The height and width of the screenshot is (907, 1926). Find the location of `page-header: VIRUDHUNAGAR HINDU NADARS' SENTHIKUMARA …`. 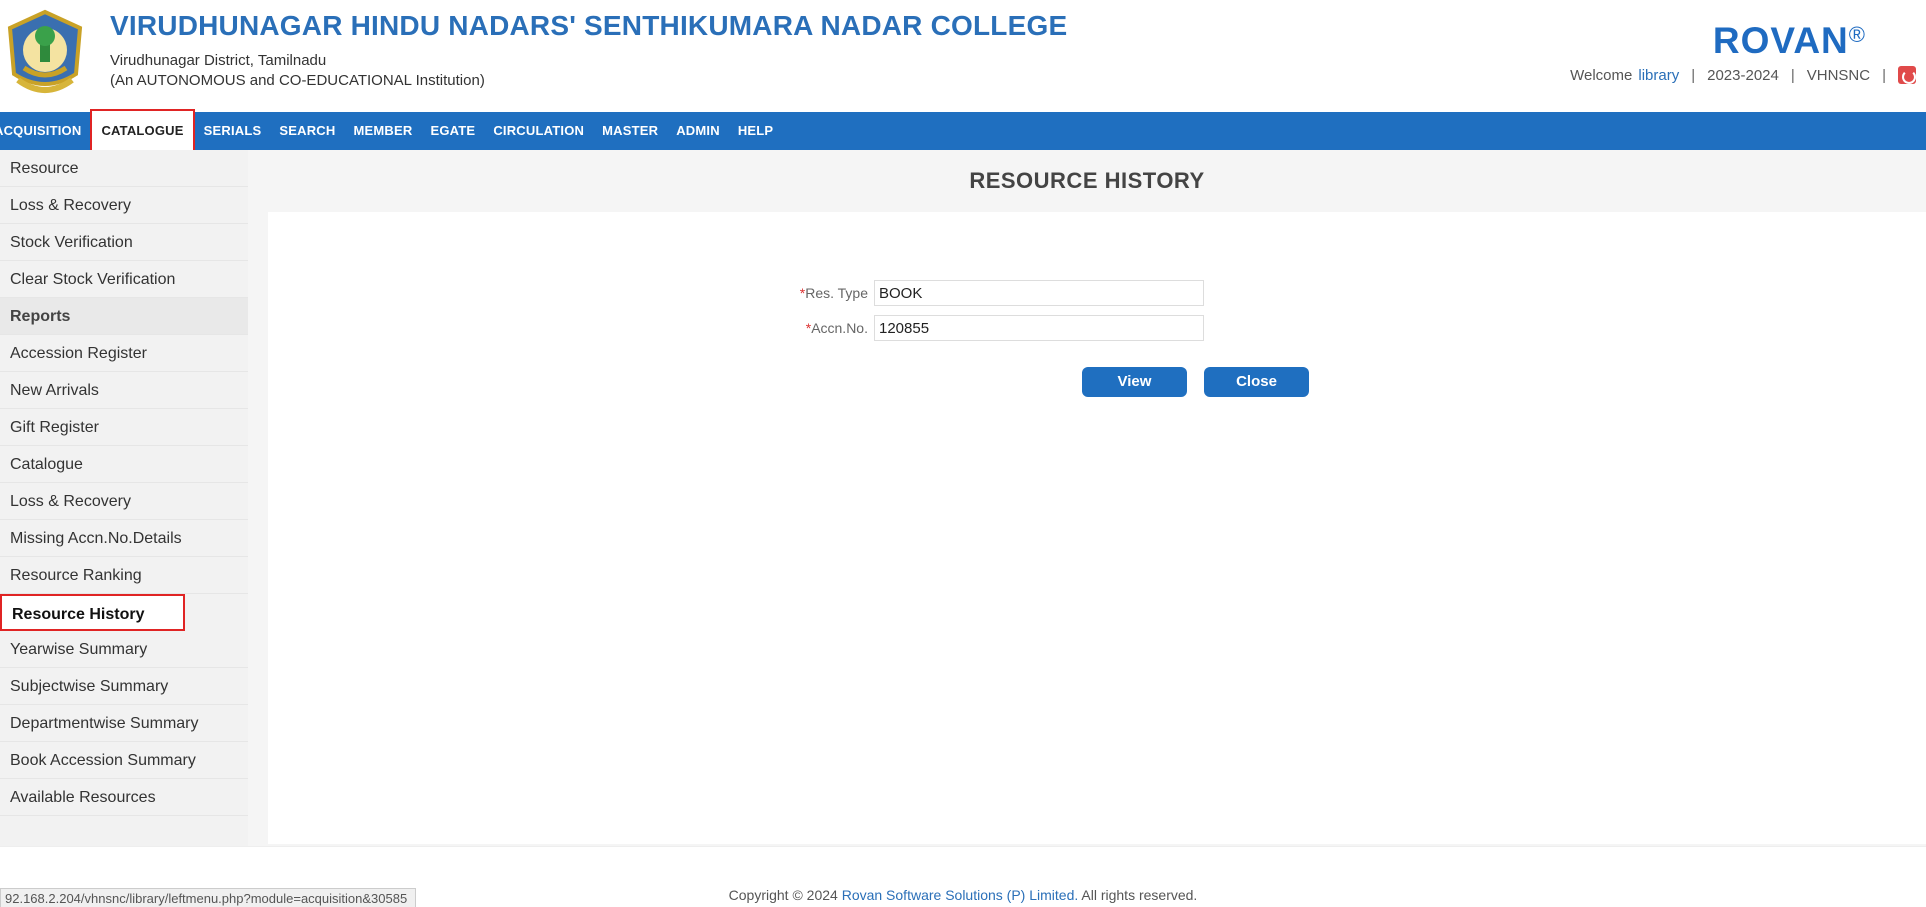

page-header: VIRUDHUNAGAR HINDU NADARS' SENTHIKUMARA … is located at coordinates (963, 56).